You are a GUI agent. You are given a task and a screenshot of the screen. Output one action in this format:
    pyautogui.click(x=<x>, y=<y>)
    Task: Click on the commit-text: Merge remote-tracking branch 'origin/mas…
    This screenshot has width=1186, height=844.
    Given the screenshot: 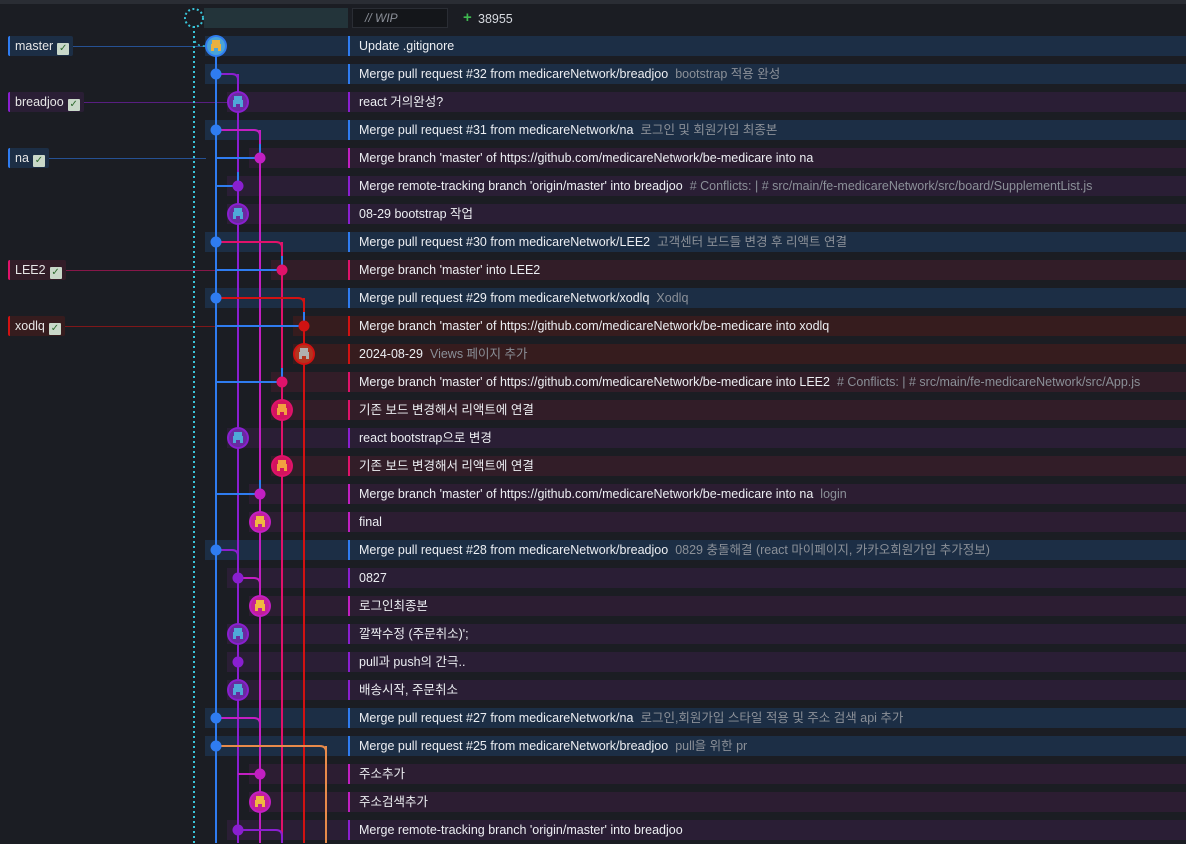 What is the action you would take?
    pyautogui.click(x=769, y=186)
    